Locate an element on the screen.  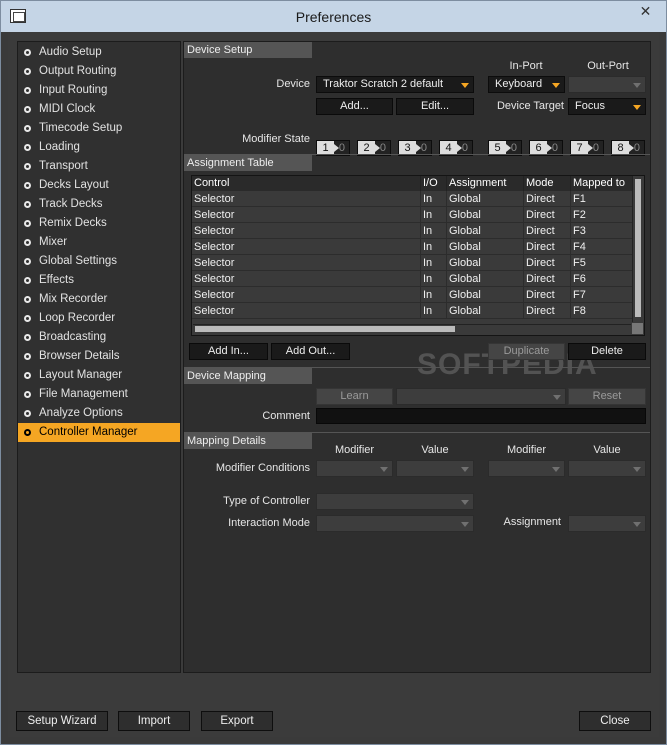
sidebar-item-label: File Management is located at coordinates (83, 394).